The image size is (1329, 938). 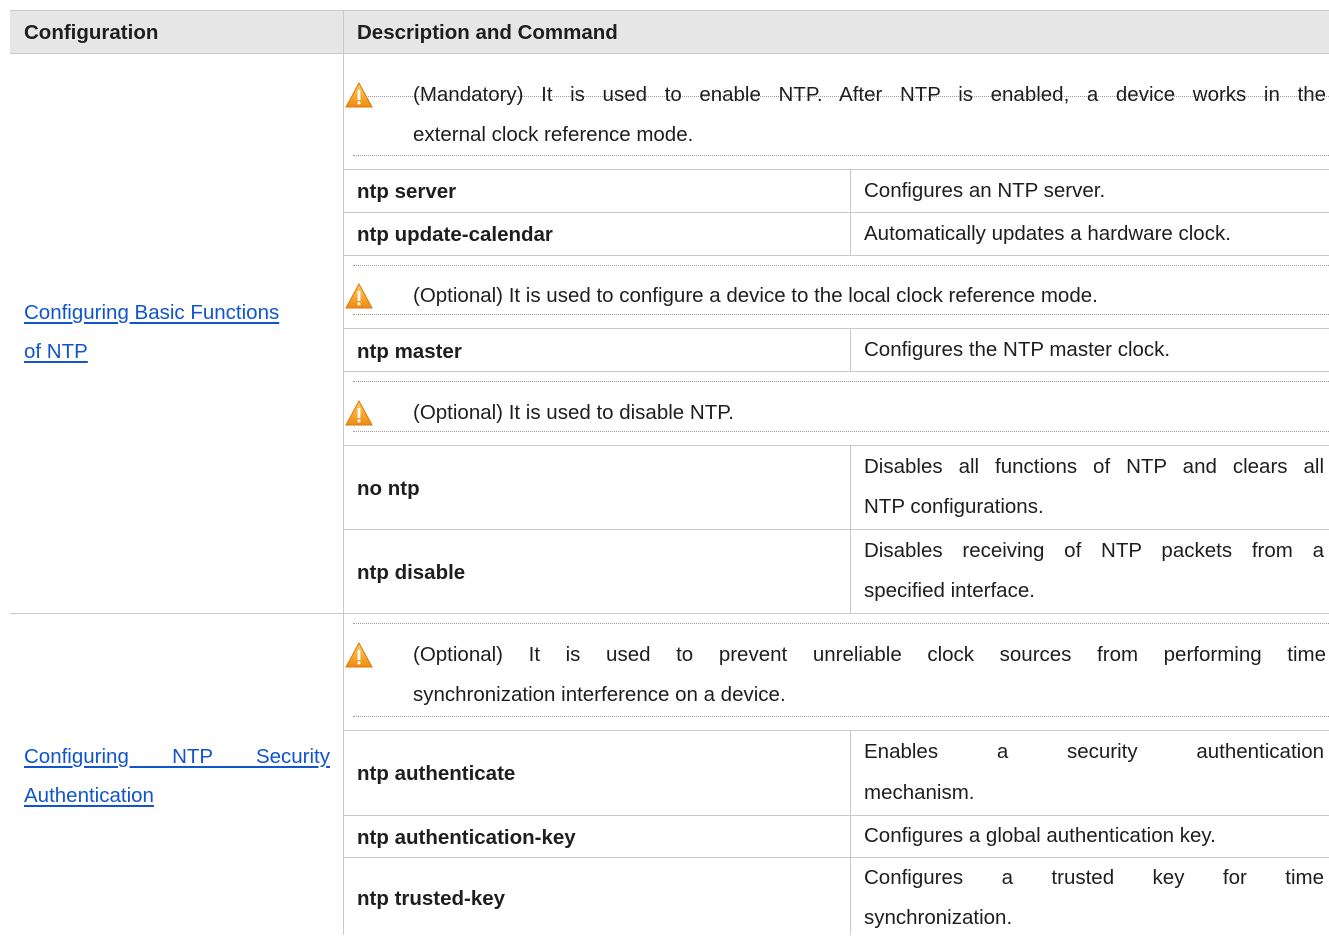 I want to click on description-no-ntp-line2: NTP configurations., so click(x=954, y=506).